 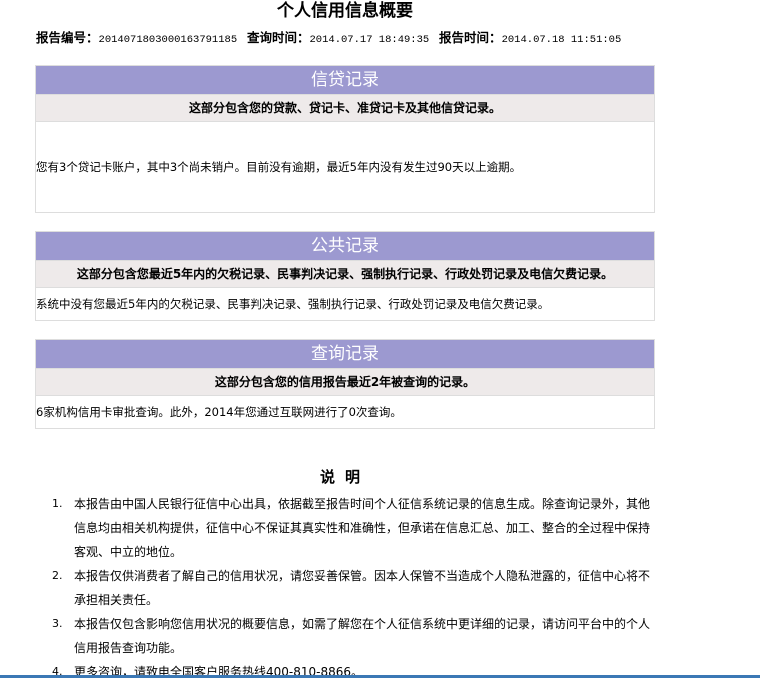 What do you see at coordinates (344, 477) in the screenshot?
I see `notes-title: 说明` at bounding box center [344, 477].